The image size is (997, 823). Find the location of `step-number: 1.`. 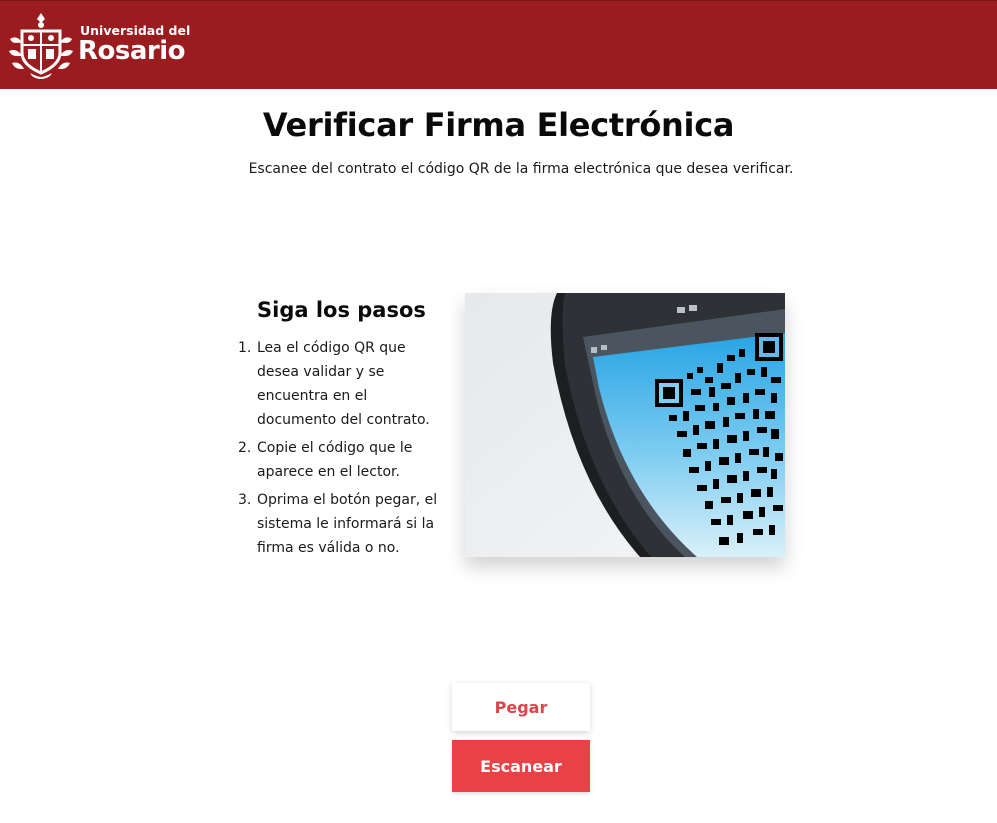

step-number: 1. is located at coordinates (245, 348).